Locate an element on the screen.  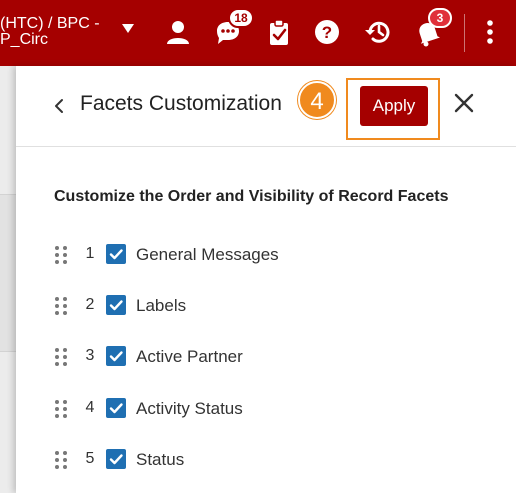
facet-row: 4 Activity Status is located at coordinates (264, 409).